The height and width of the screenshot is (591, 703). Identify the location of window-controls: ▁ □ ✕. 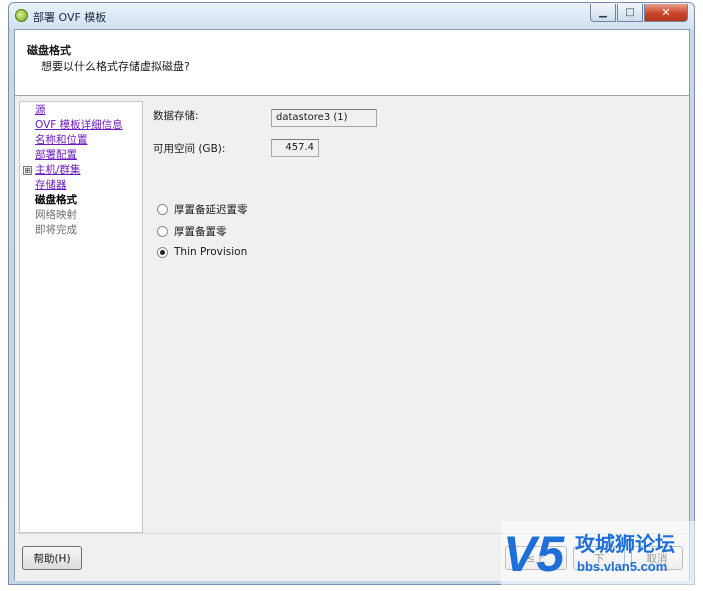
(639, 13).